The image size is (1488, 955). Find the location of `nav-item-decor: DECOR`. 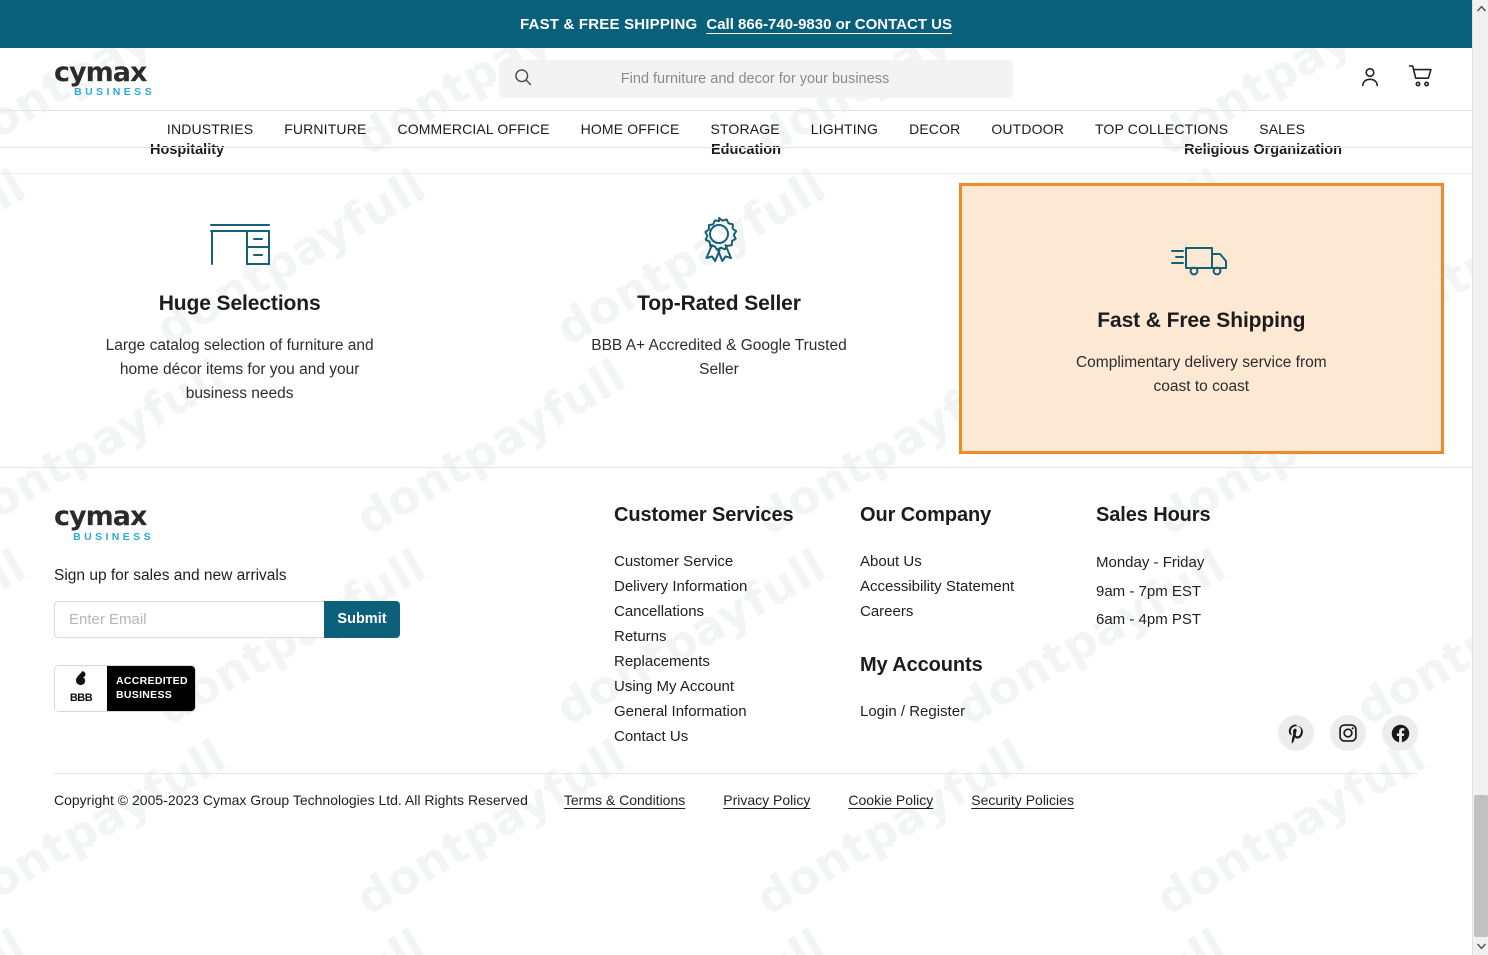

nav-item-decor: DECOR is located at coordinates (934, 129).